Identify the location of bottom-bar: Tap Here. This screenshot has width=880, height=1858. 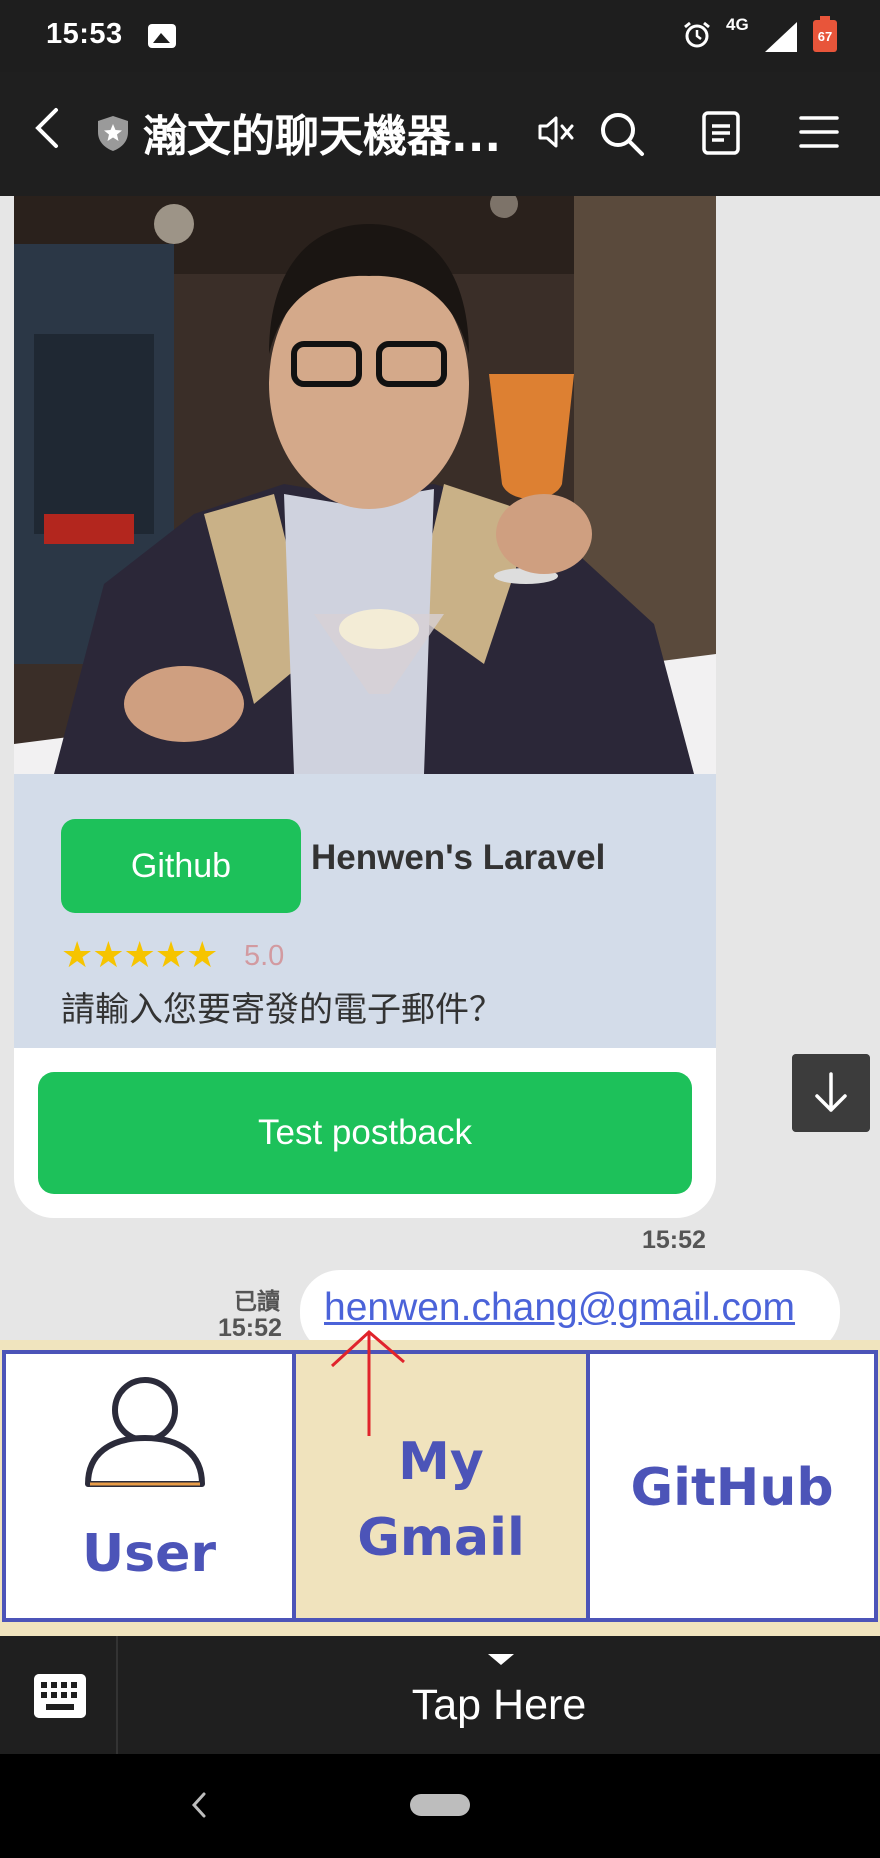
(440, 1695).